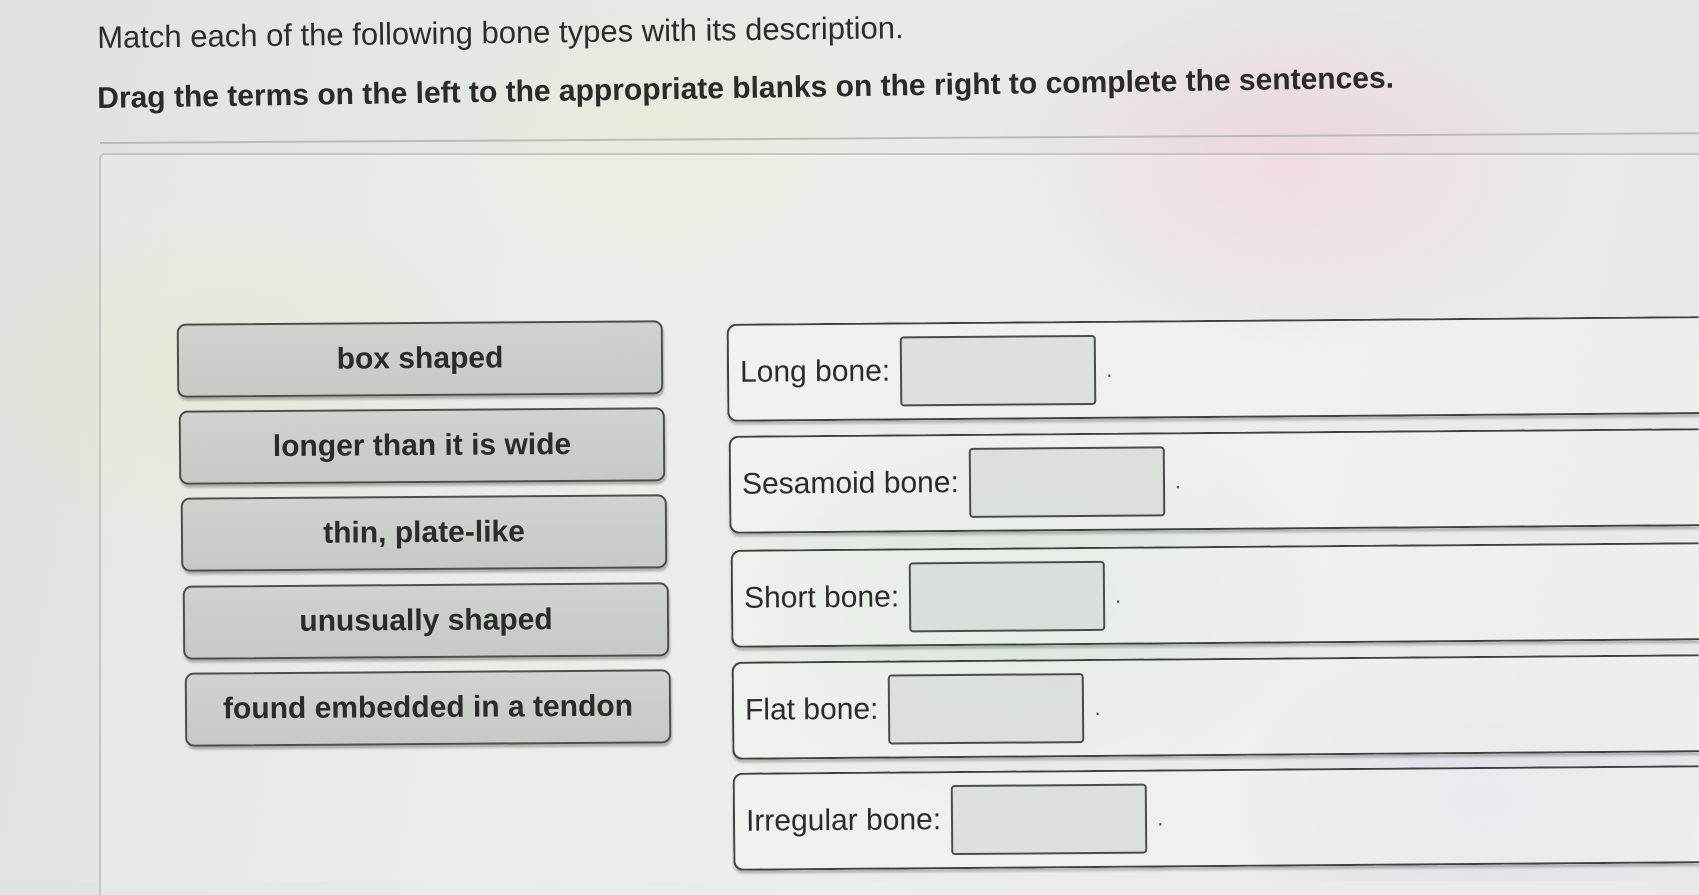  What do you see at coordinates (807, 709) in the screenshot?
I see `sentence-label: Flat bone` at bounding box center [807, 709].